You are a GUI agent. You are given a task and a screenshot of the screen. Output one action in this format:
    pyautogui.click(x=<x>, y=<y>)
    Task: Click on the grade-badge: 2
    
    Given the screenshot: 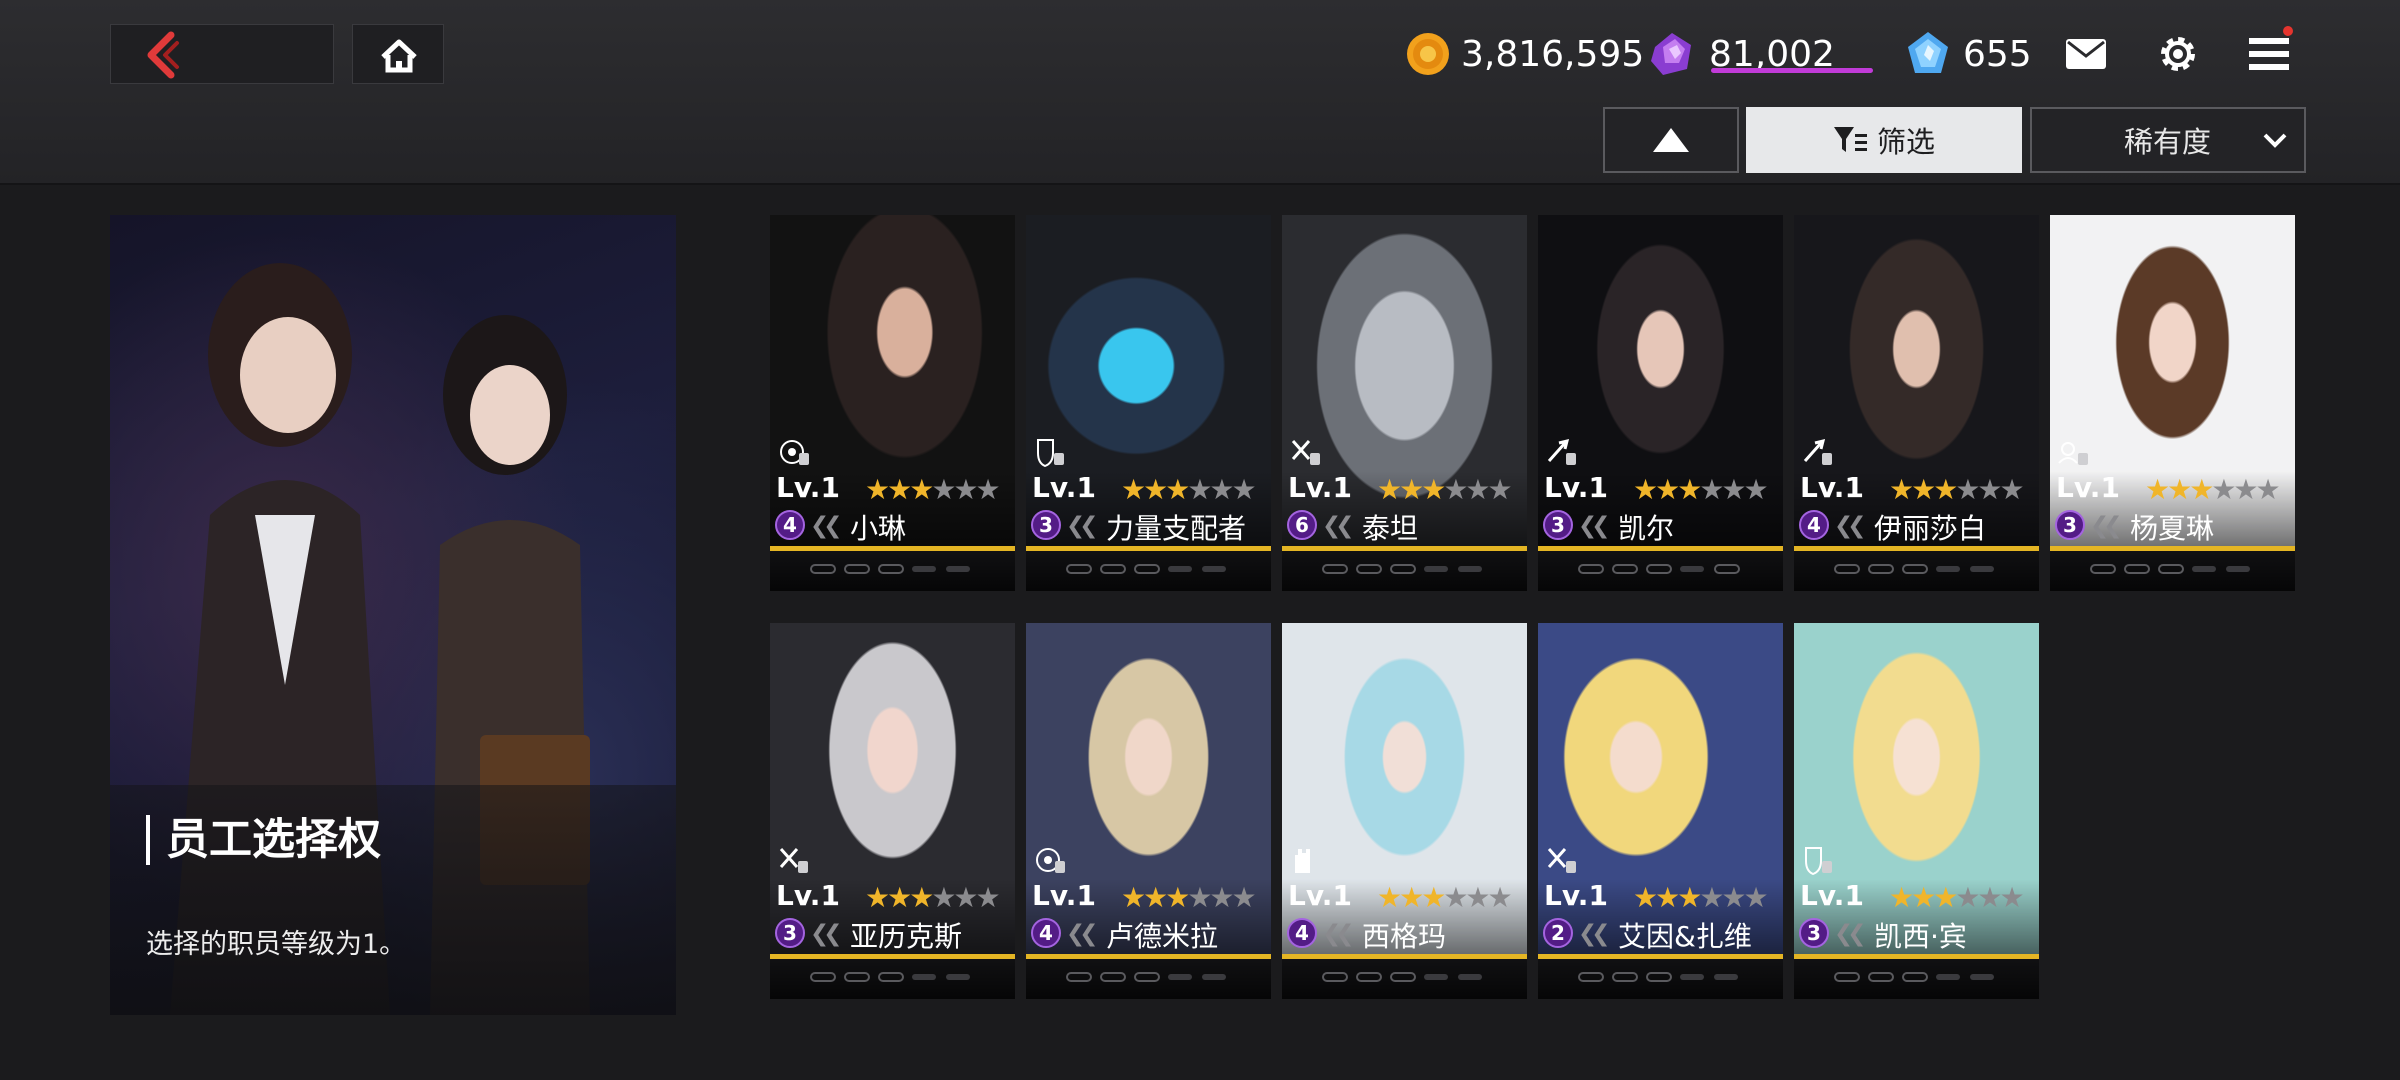 What is the action you would take?
    pyautogui.click(x=1558, y=933)
    